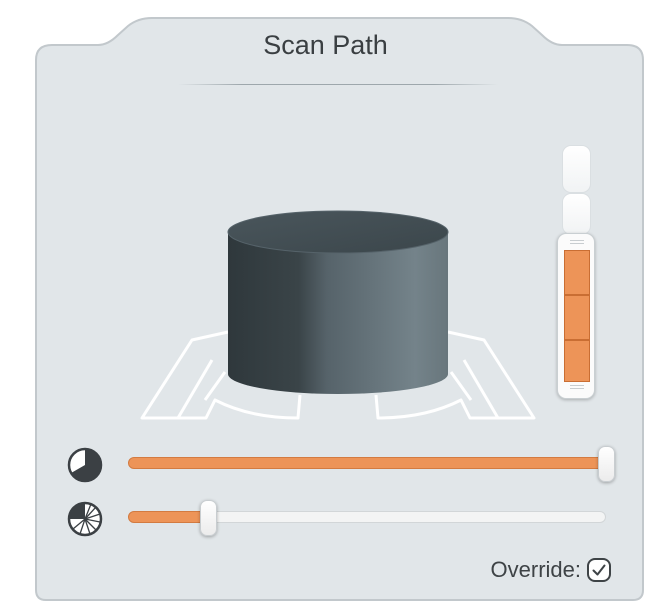 This screenshot has height=605, width=651. I want to click on override-control: Override:, so click(551, 570).